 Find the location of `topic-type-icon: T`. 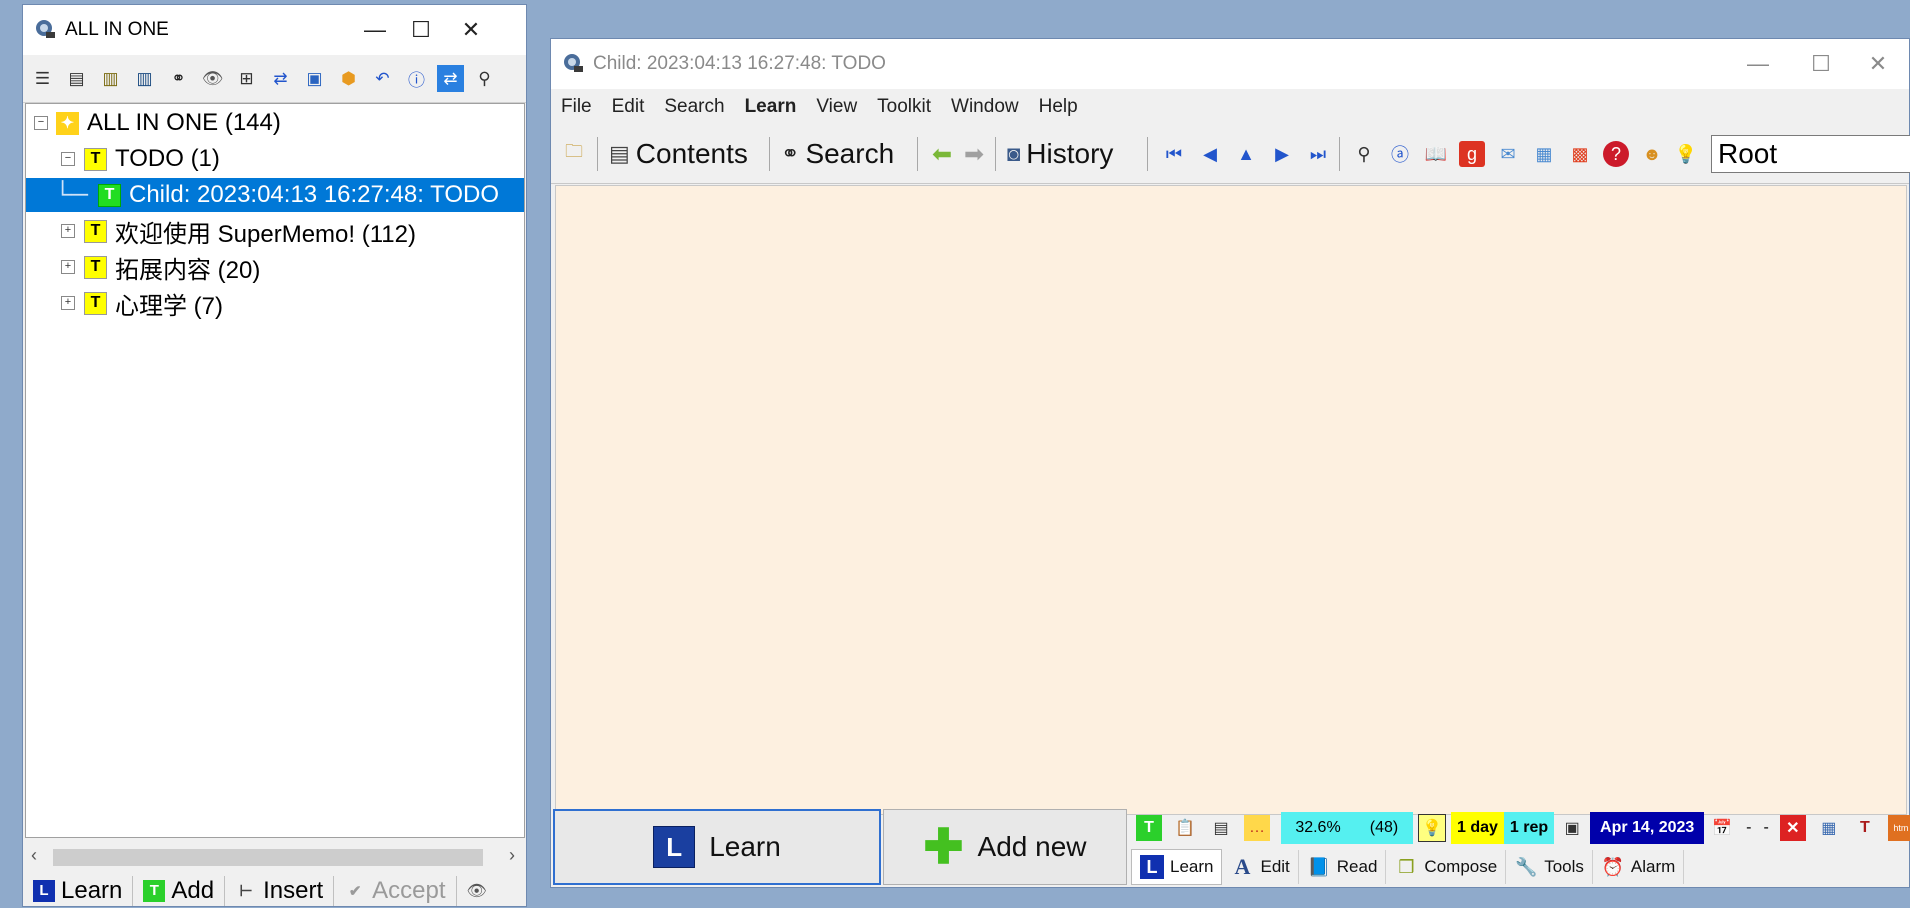

topic-type-icon: T is located at coordinates (1149, 828).